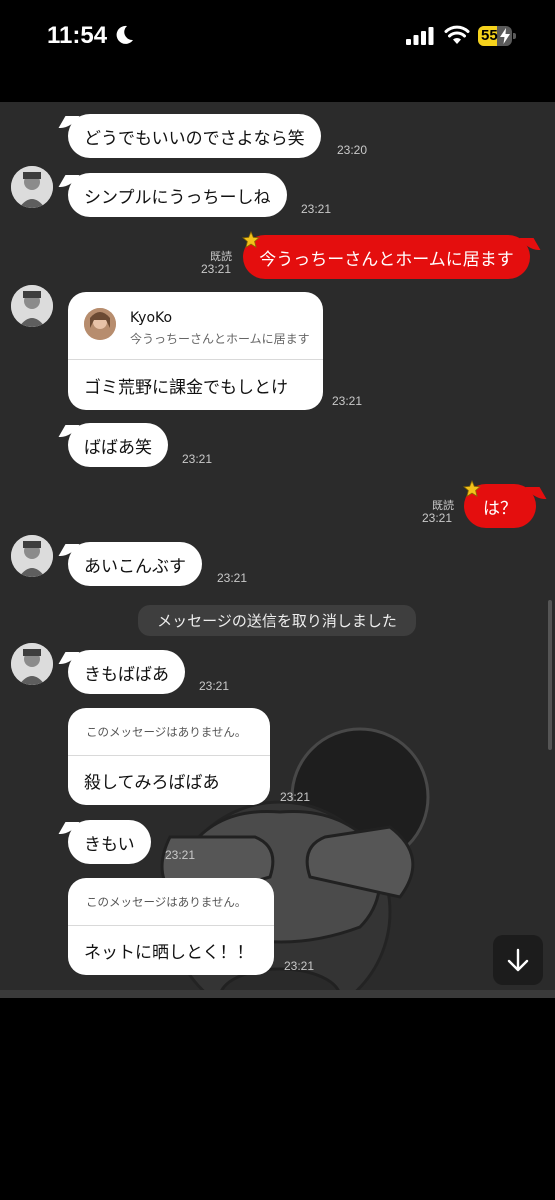  I want to click on message-text: ゴミ荒野に課金でもしとけ, so click(186, 387).